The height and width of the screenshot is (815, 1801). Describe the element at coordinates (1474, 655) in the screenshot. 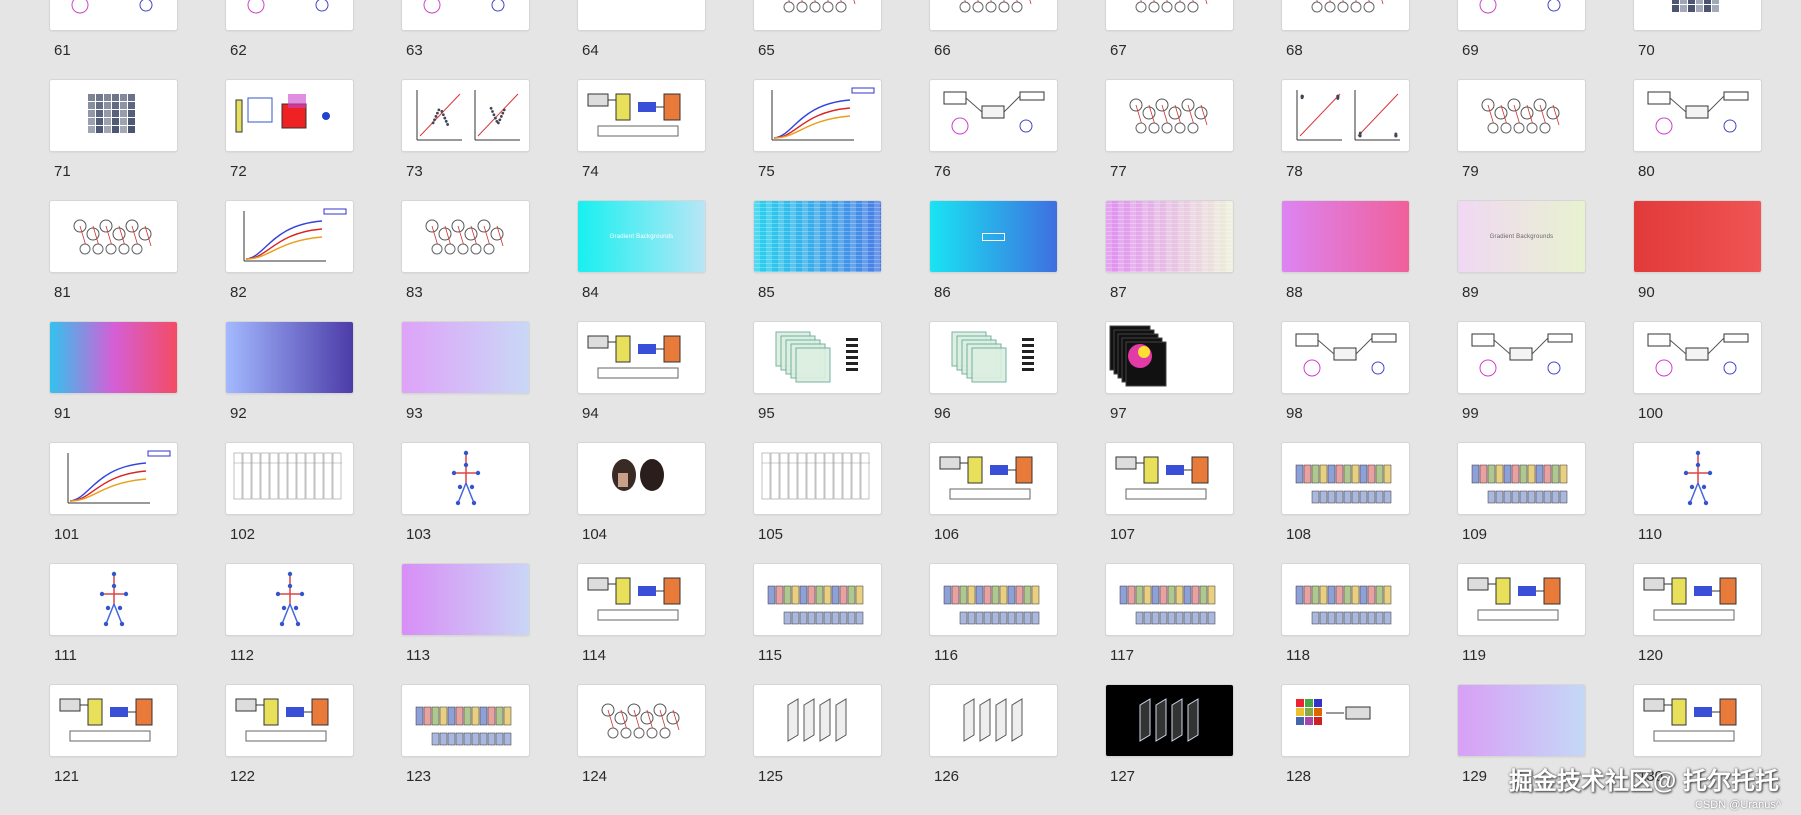

I see `slide-number-119: 119` at that location.